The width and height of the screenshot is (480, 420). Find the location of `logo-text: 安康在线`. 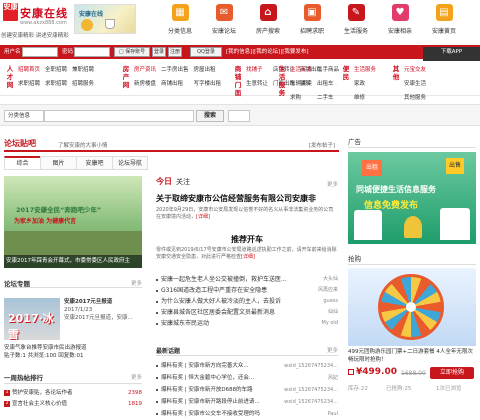

logo-text: 安康在线 is located at coordinates (44, 13).